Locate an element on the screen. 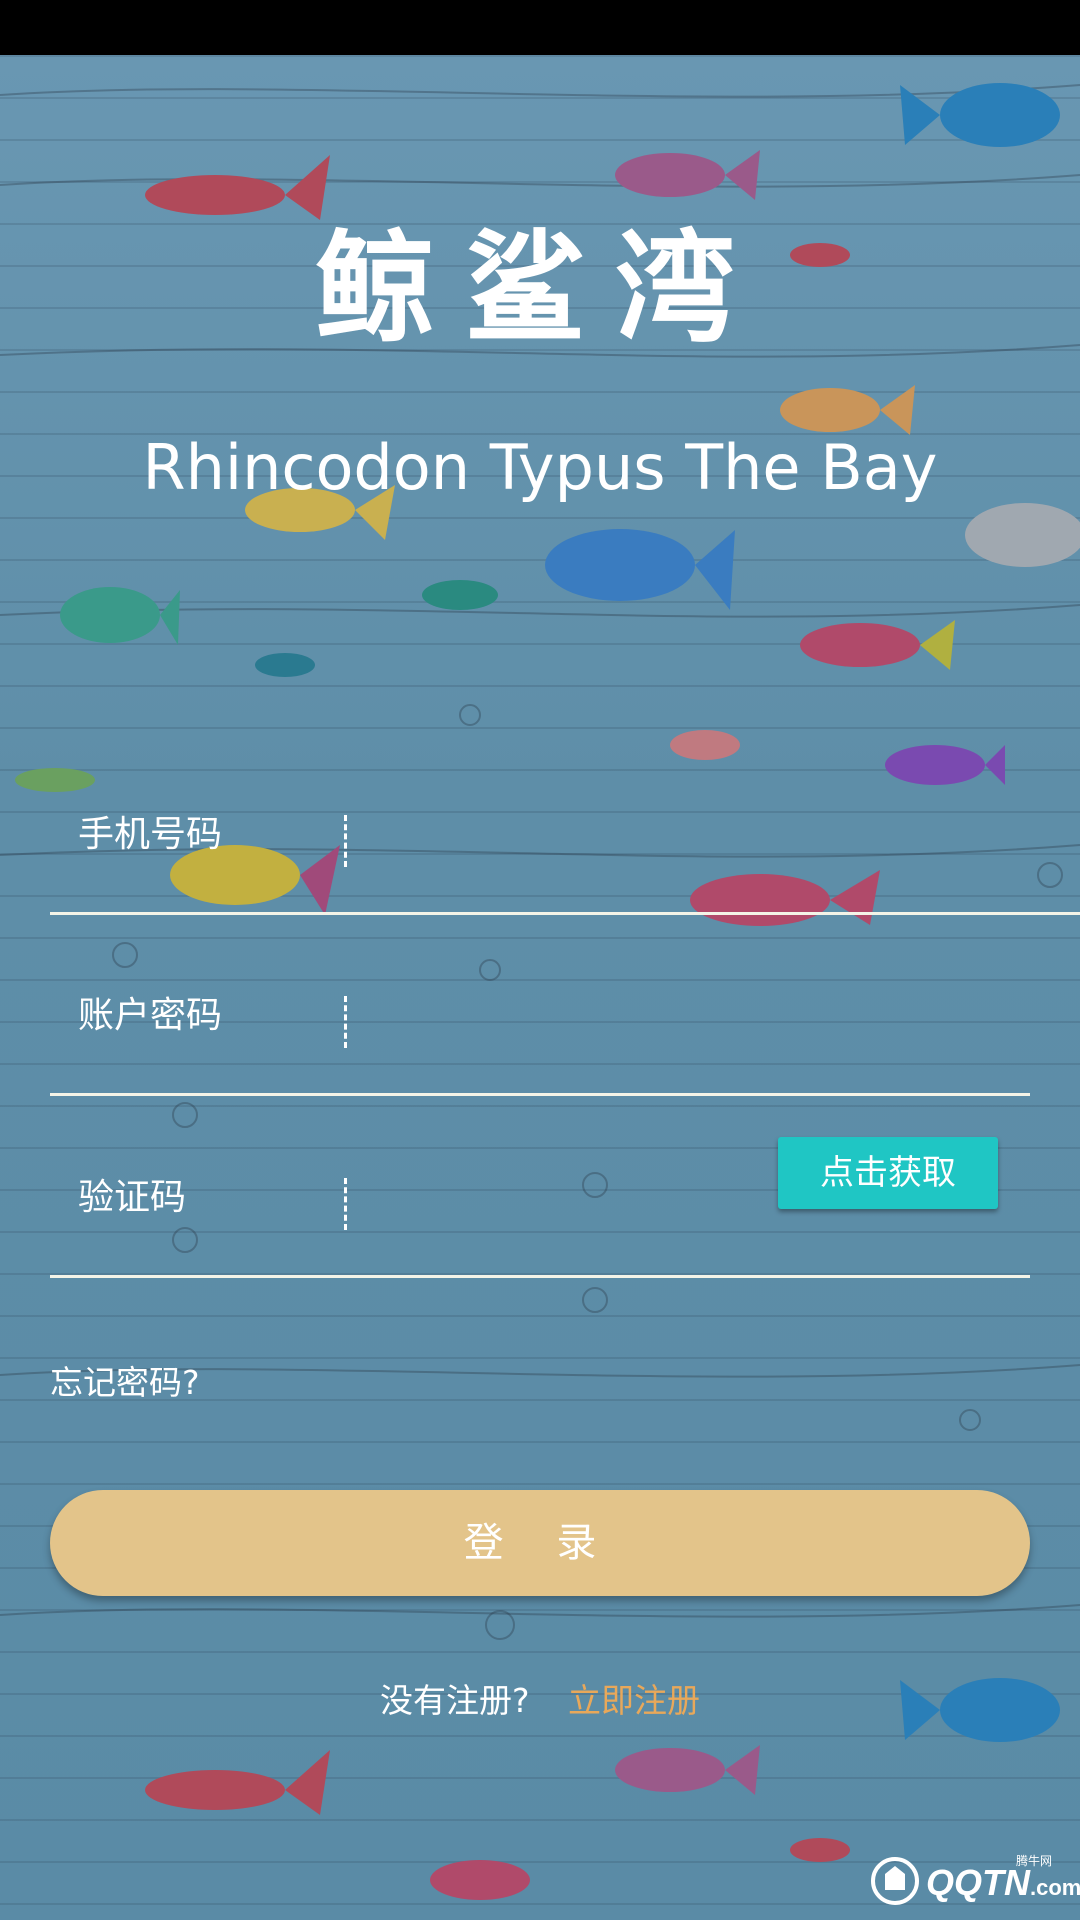 This screenshot has width=1080, height=1920. watermark: QQTN.com 腾牛网 is located at coordinates (975, 1882).